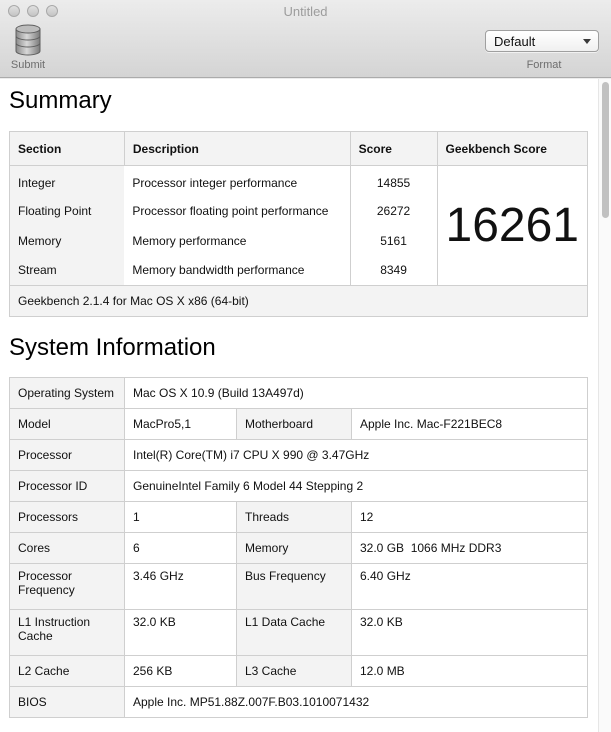 The width and height of the screenshot is (611, 732). I want to click on info-value: 32.0 GB 1066 MHz DDR3, so click(469, 548).